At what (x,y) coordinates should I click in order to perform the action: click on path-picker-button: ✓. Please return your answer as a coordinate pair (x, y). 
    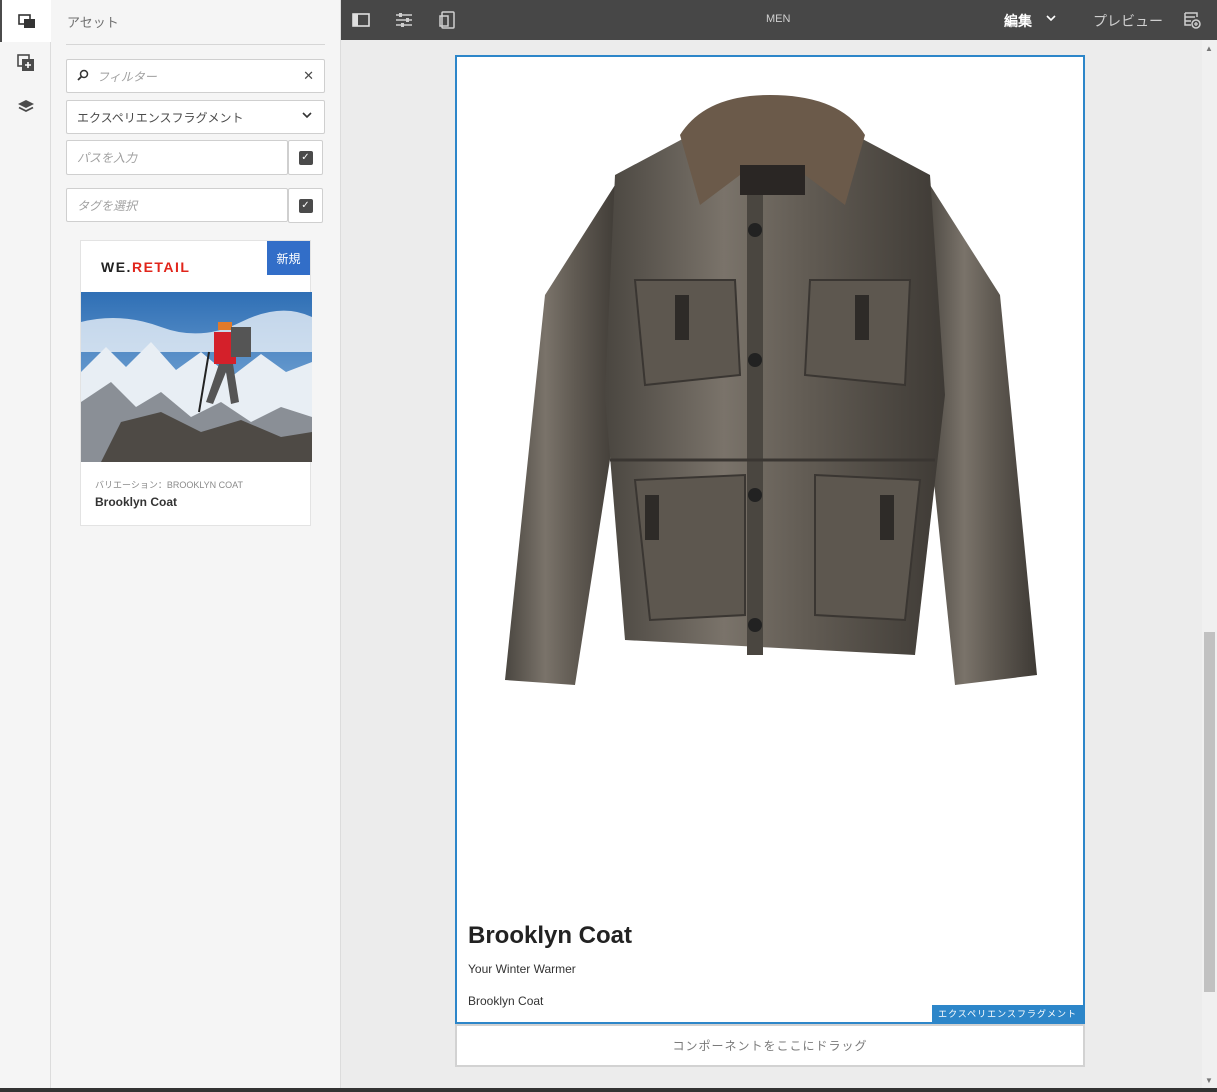
    Looking at the image, I should click on (305, 157).